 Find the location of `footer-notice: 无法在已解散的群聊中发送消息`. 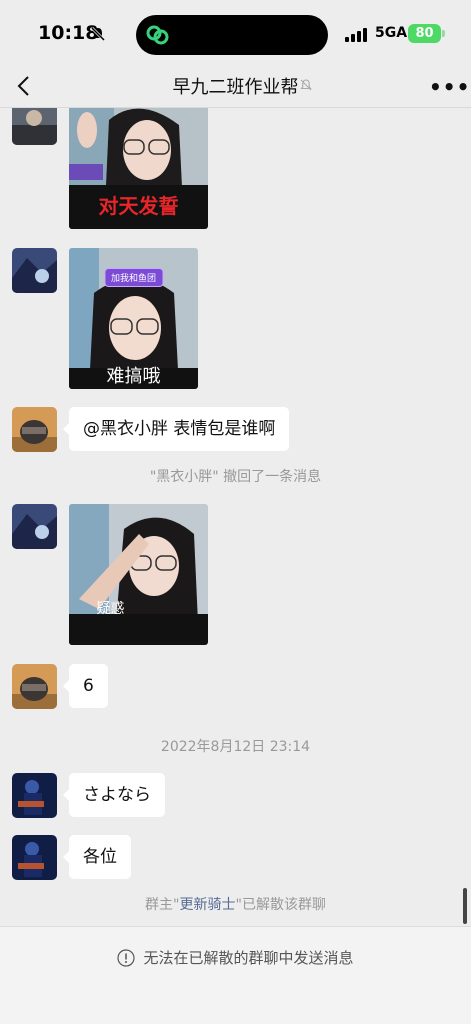

footer-notice: 无法在已解散的群聊中发送消息 is located at coordinates (235, 959).